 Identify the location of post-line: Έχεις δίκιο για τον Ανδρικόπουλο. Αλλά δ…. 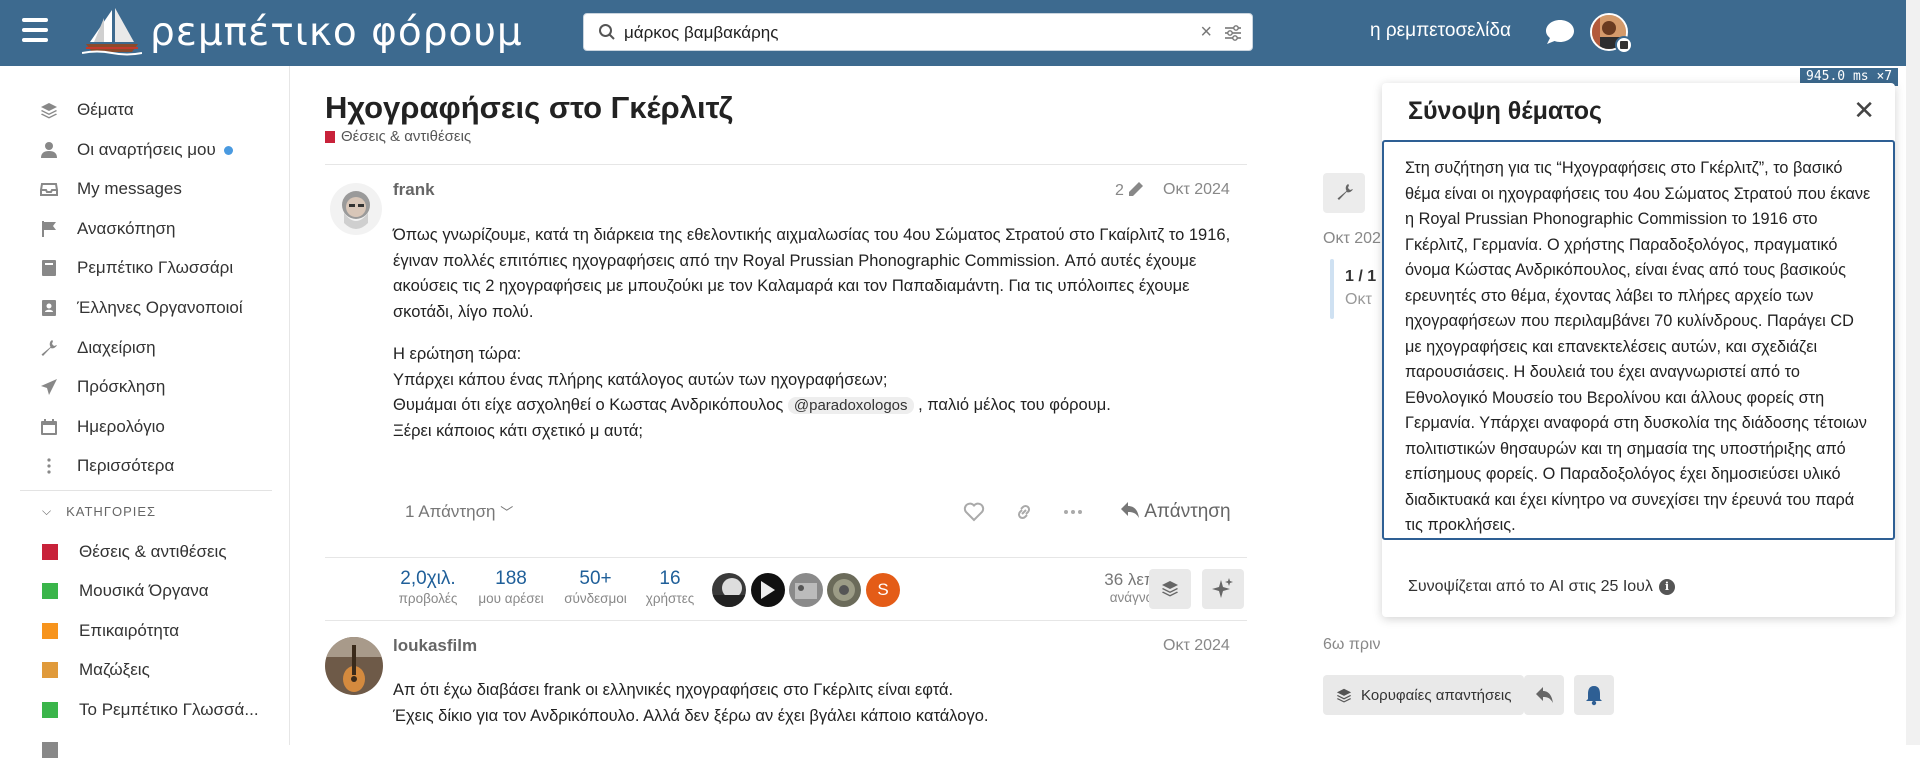
(691, 715).